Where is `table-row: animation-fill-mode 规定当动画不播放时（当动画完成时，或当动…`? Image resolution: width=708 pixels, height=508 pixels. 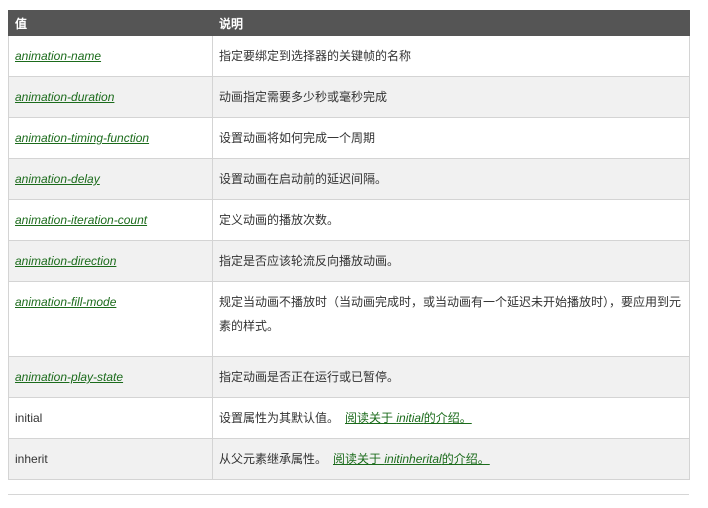 table-row: animation-fill-mode 规定当动画不播放时（当动画完成时，或当动… is located at coordinates (349, 319).